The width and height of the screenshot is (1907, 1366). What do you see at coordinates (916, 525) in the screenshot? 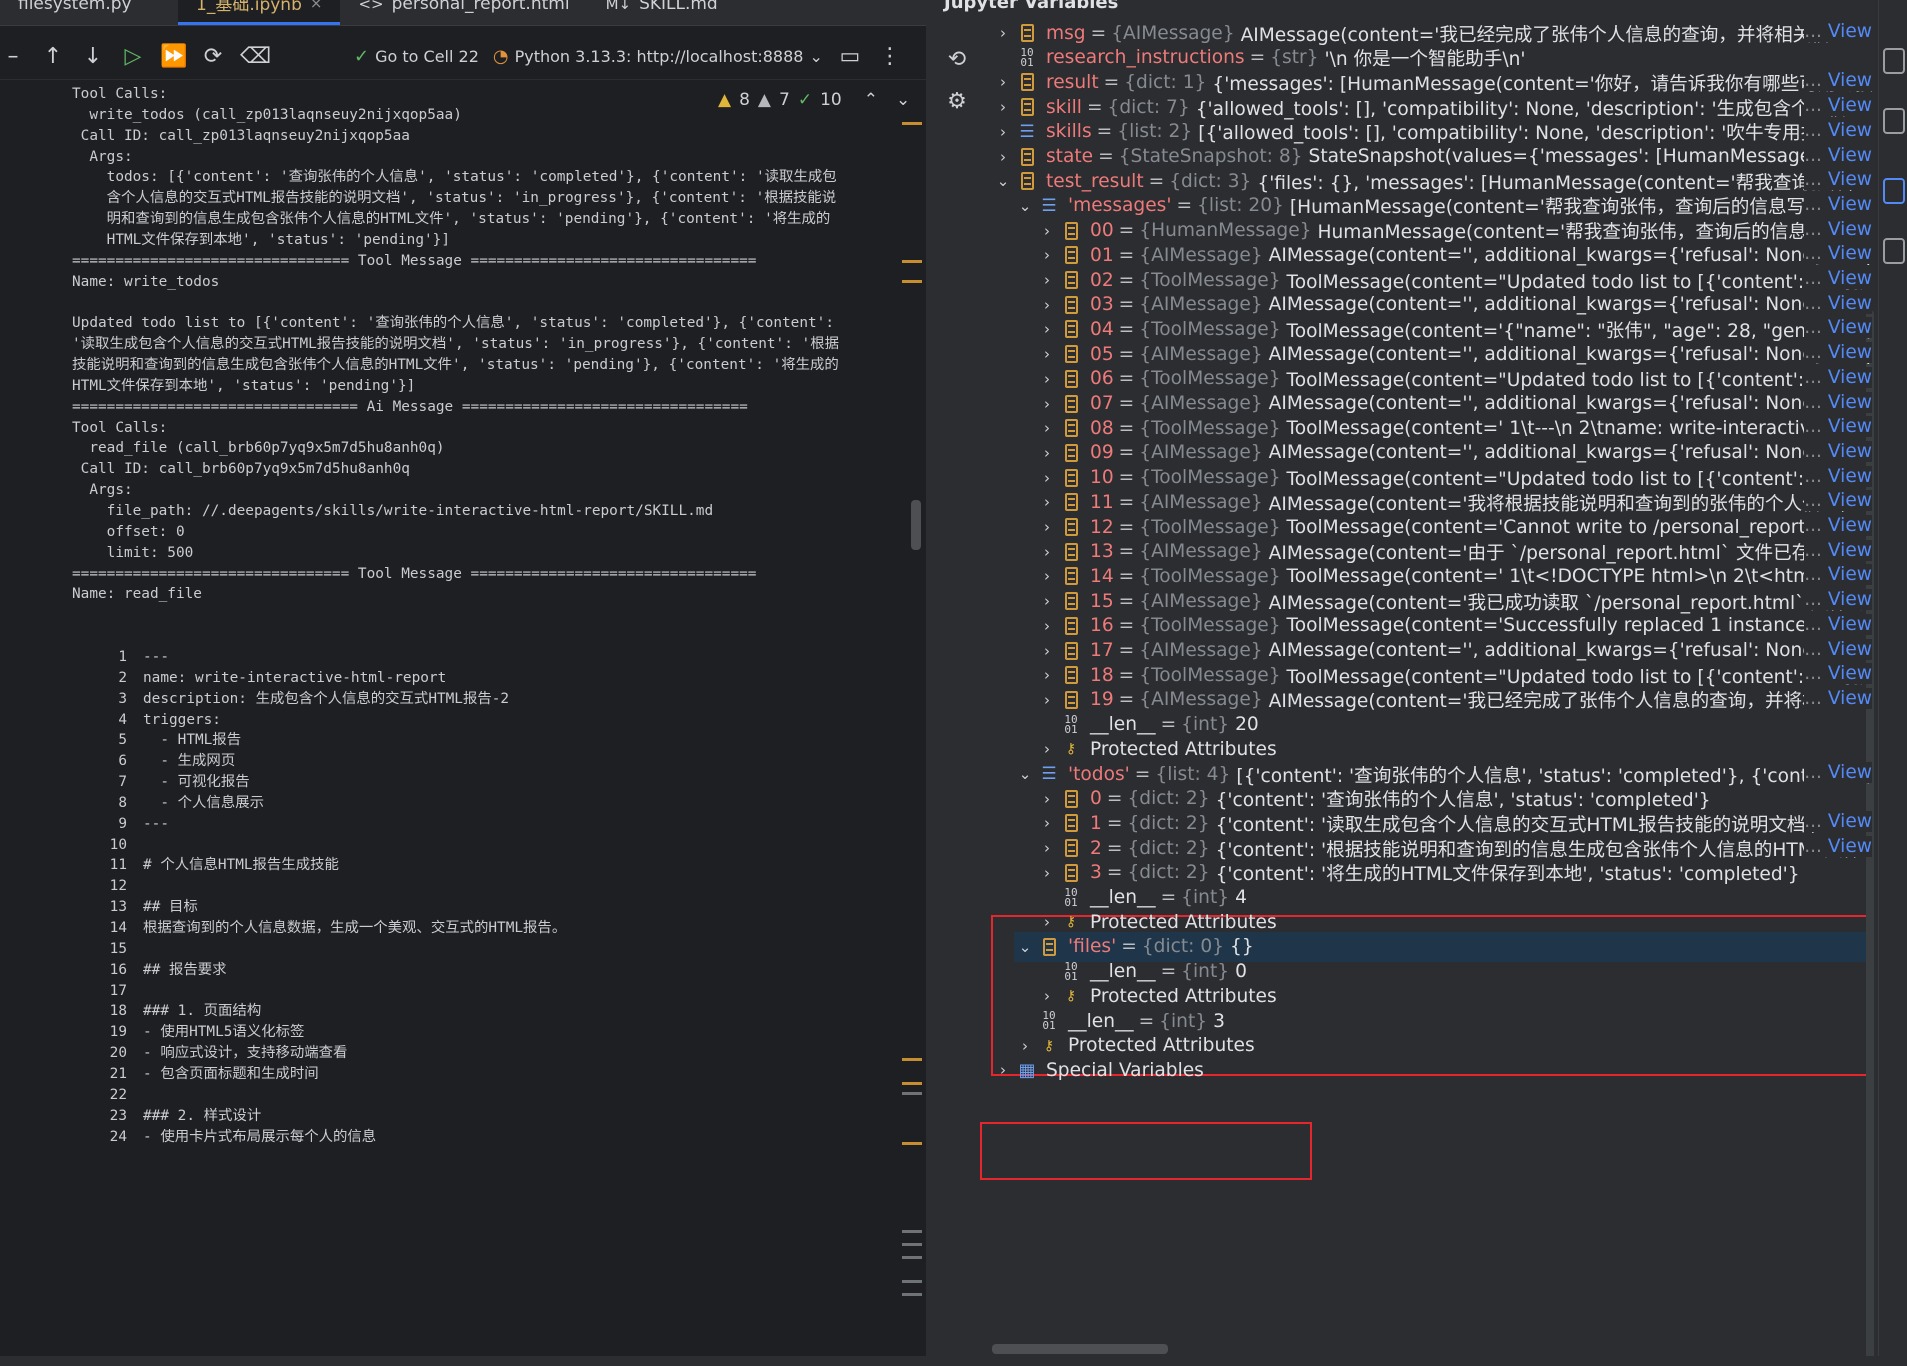
I see `vertical-scrollbar-thumb` at bounding box center [916, 525].